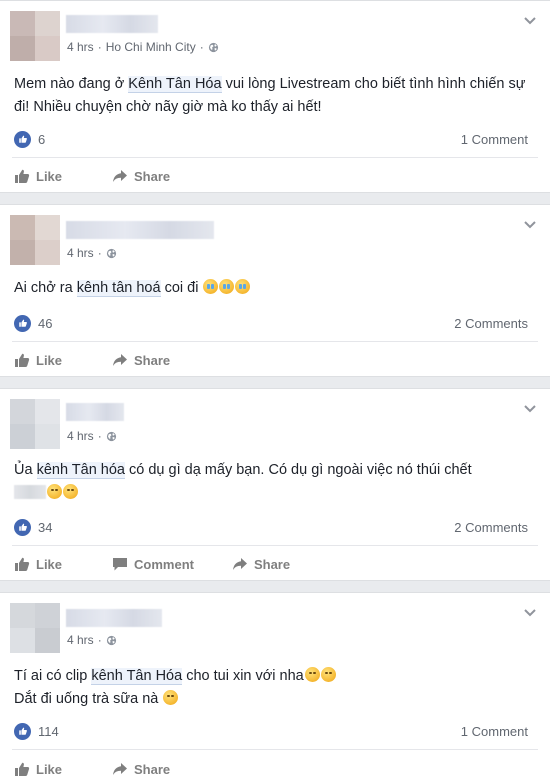 This screenshot has width=550, height=783. I want to click on winking-emoji-icon, so click(171, 697).